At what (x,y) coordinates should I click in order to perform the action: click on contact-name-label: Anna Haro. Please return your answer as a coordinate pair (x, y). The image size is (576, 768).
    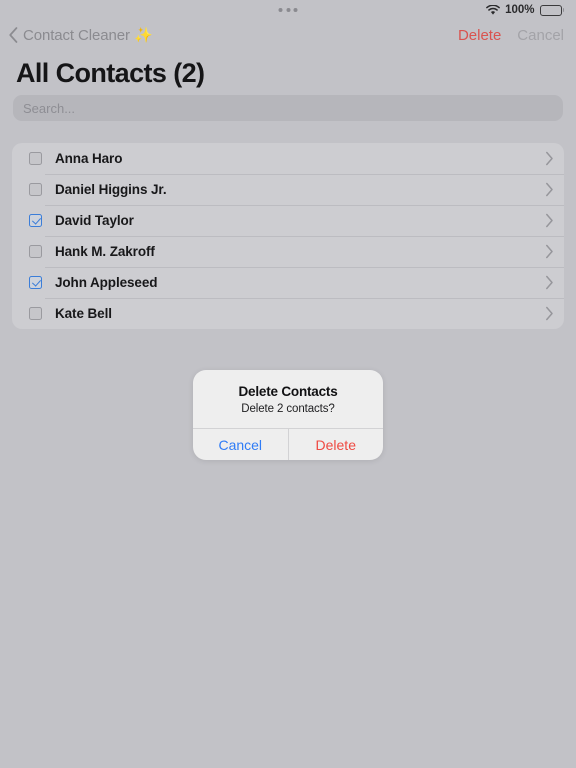
    Looking at the image, I should click on (89, 158).